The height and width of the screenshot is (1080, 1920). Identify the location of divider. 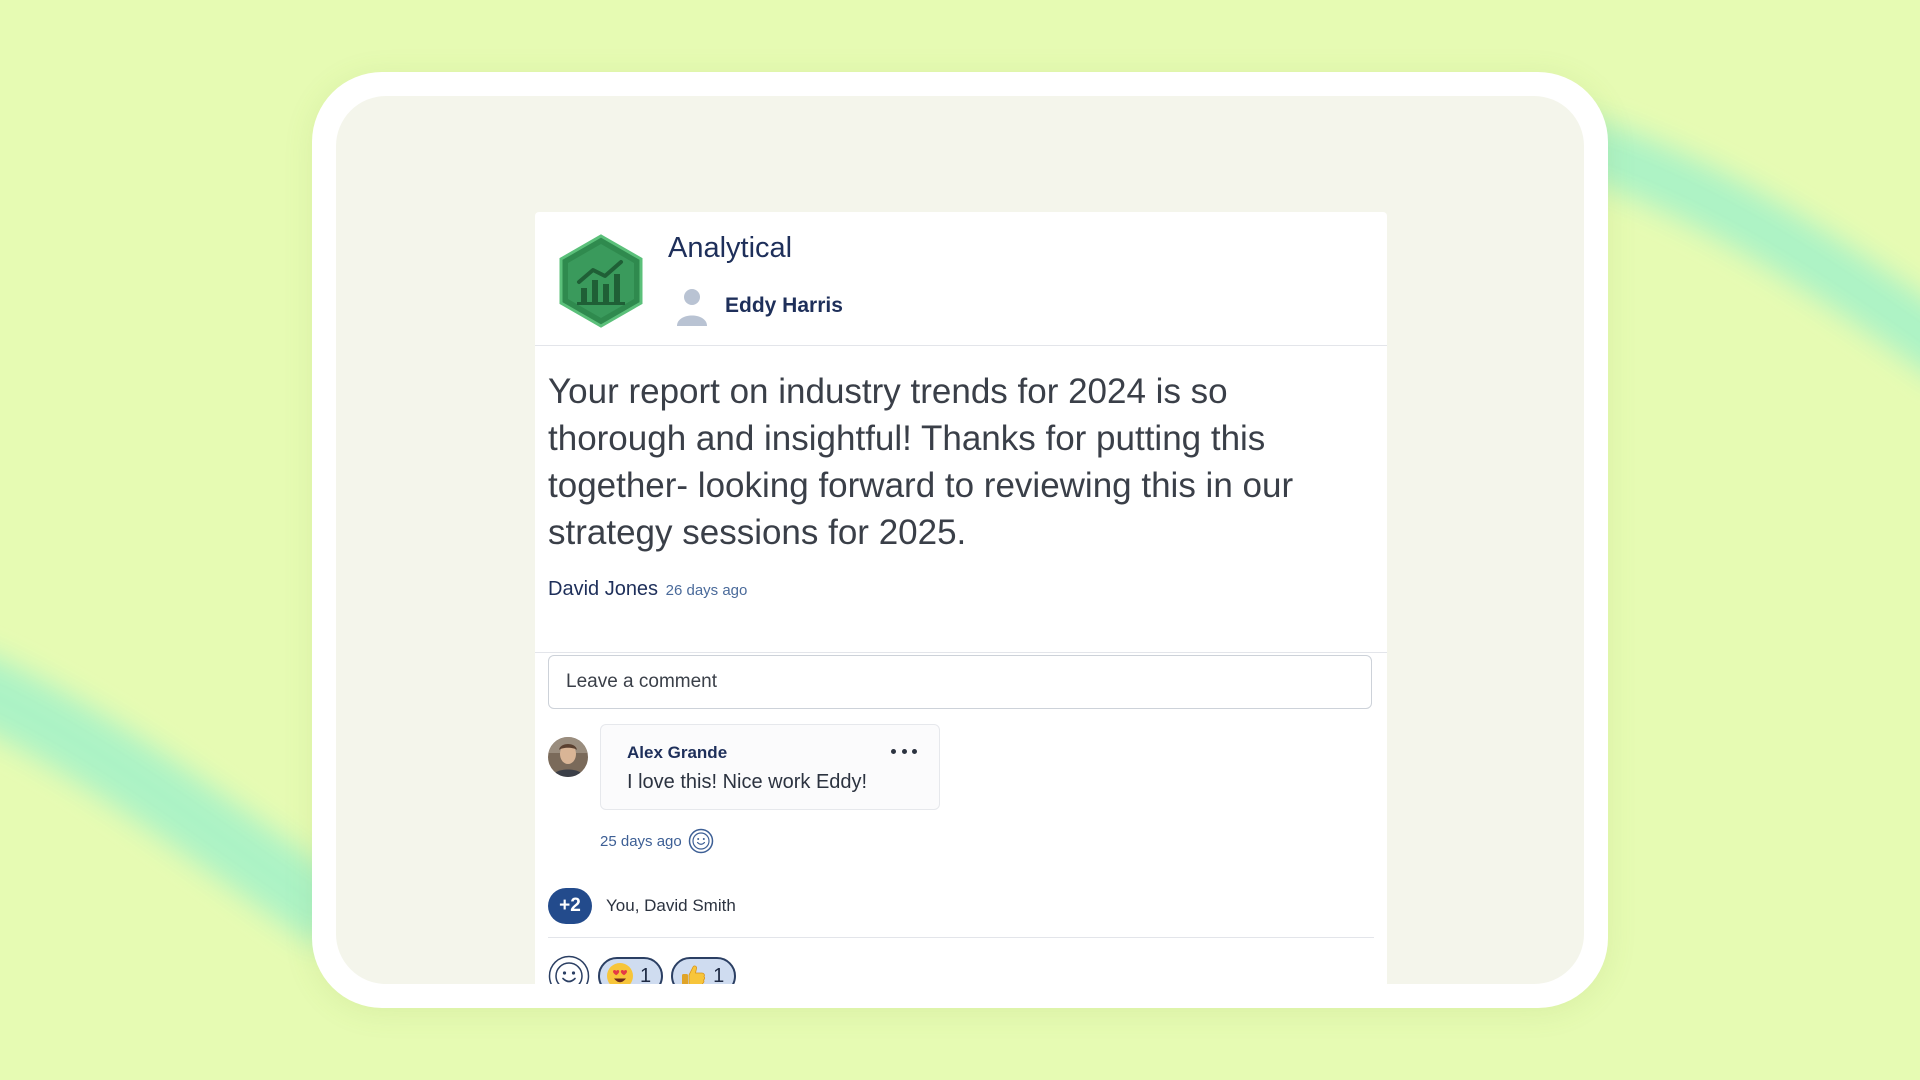
(961, 937).